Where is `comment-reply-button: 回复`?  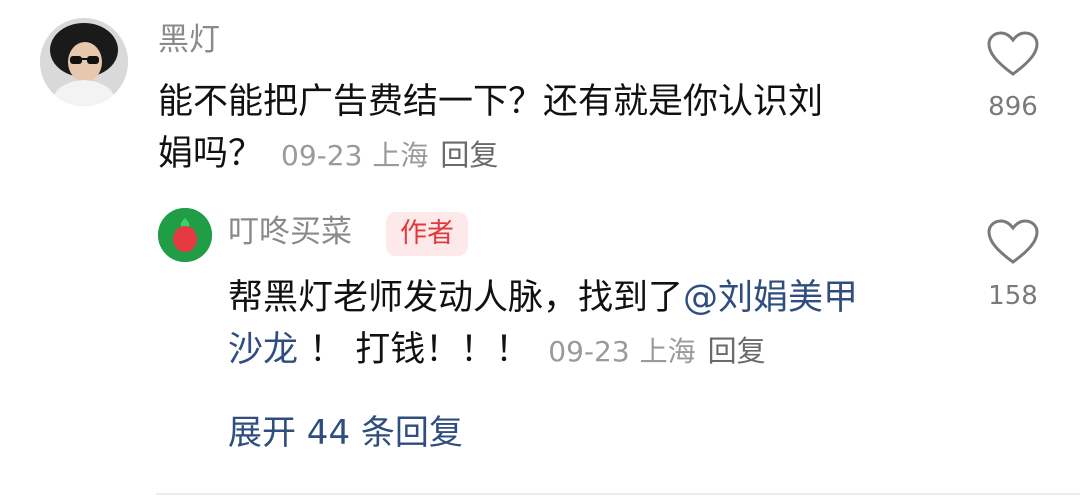 comment-reply-button: 回复 is located at coordinates (469, 155).